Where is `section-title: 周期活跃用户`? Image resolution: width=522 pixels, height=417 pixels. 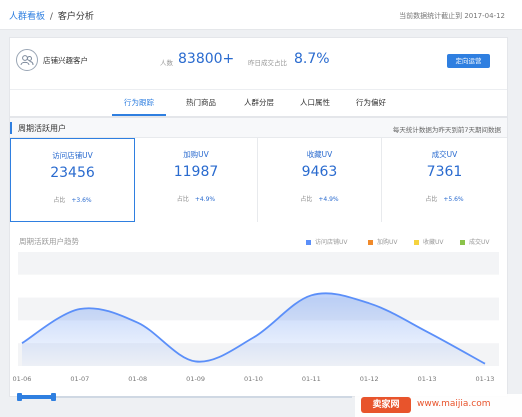 section-title: 周期活跃用户 is located at coordinates (42, 128).